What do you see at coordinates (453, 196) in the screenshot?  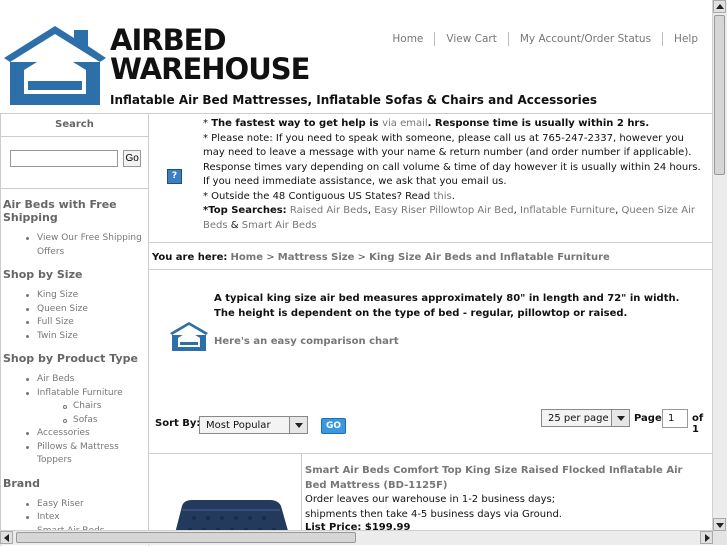 I see `notice-outside-period: .` at bounding box center [453, 196].